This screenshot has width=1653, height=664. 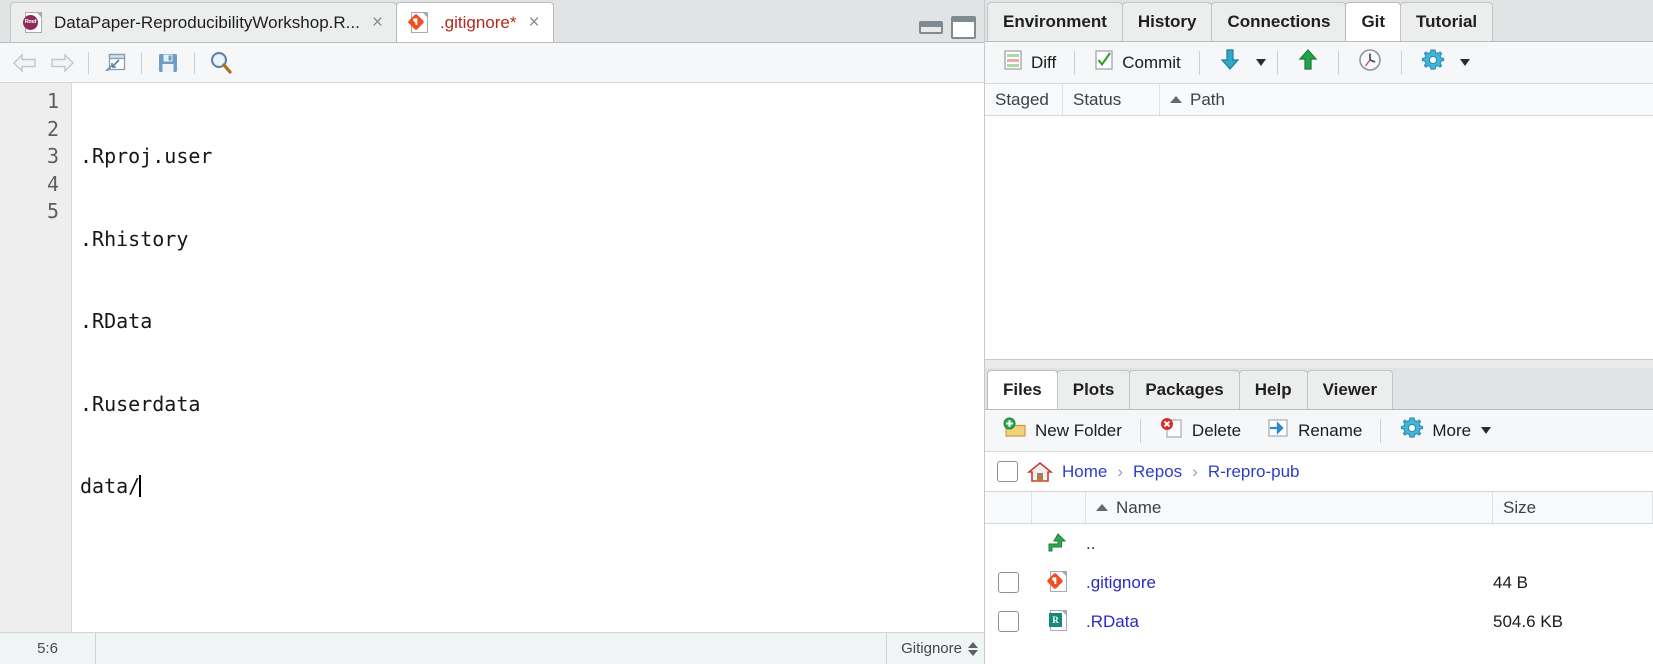 What do you see at coordinates (935, 648) in the screenshot?
I see `file-type-selector: Gitignore` at bounding box center [935, 648].